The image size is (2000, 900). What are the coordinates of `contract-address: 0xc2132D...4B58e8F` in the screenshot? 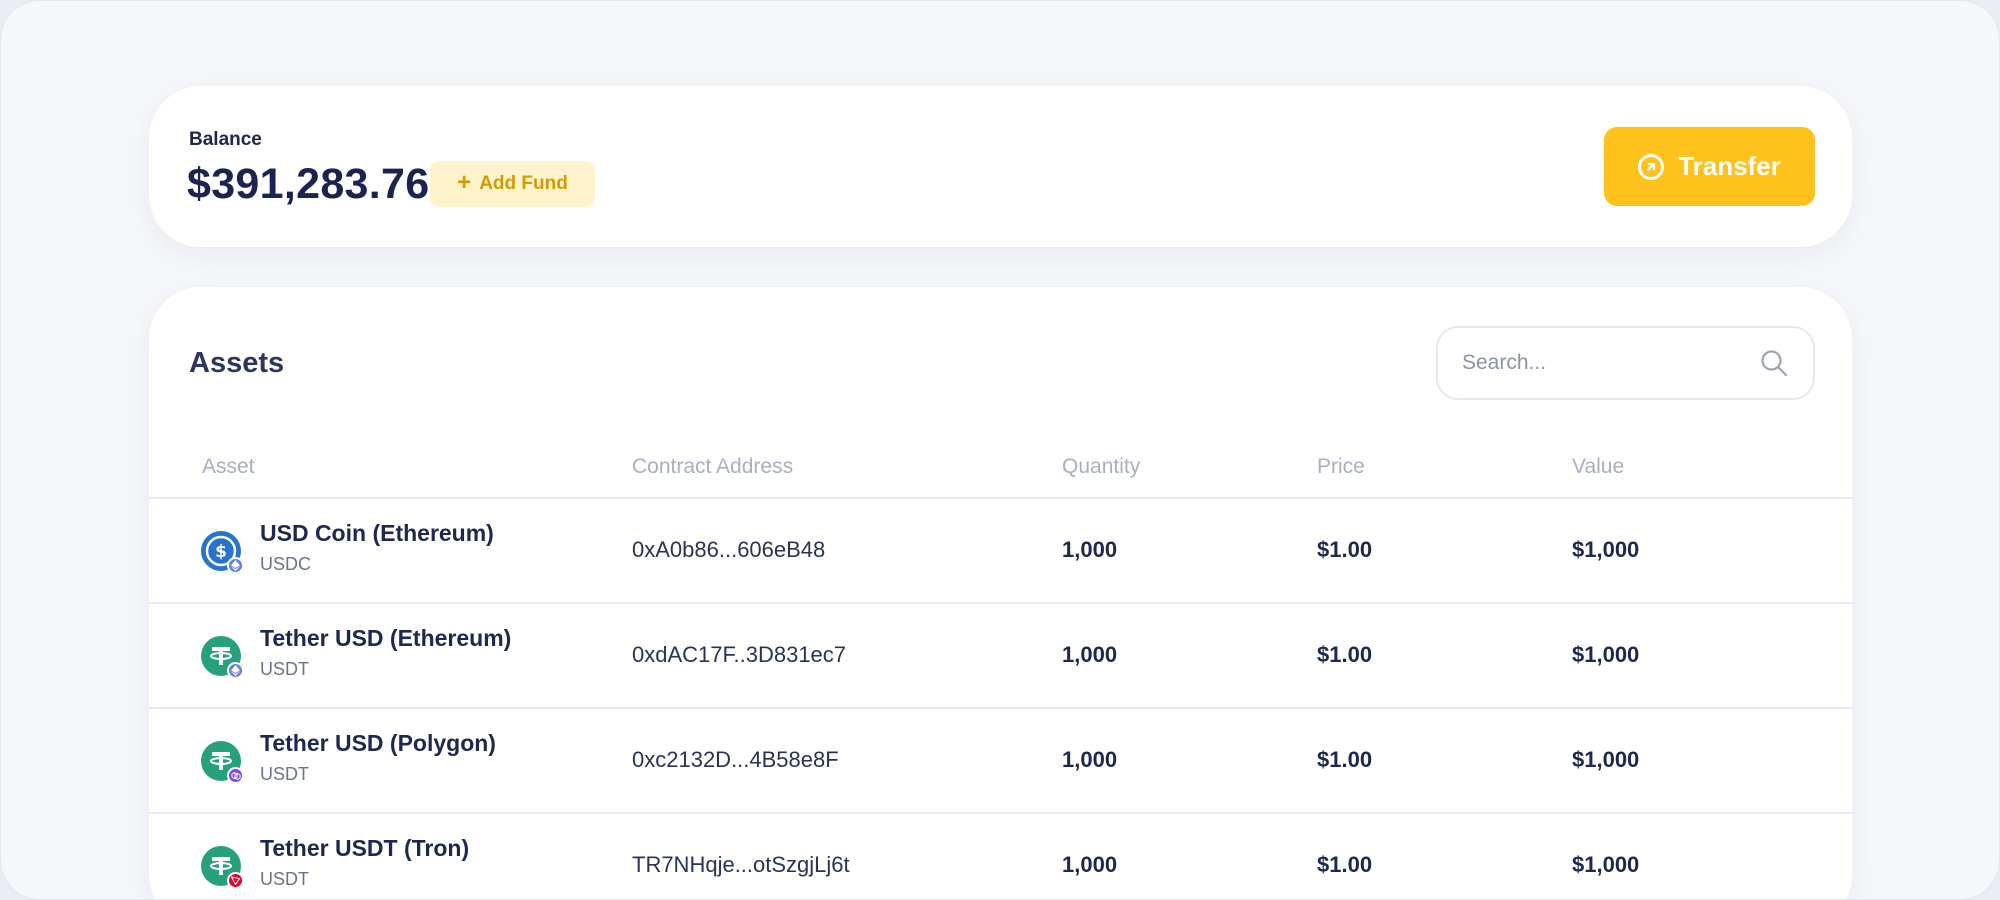 It's located at (735, 760).